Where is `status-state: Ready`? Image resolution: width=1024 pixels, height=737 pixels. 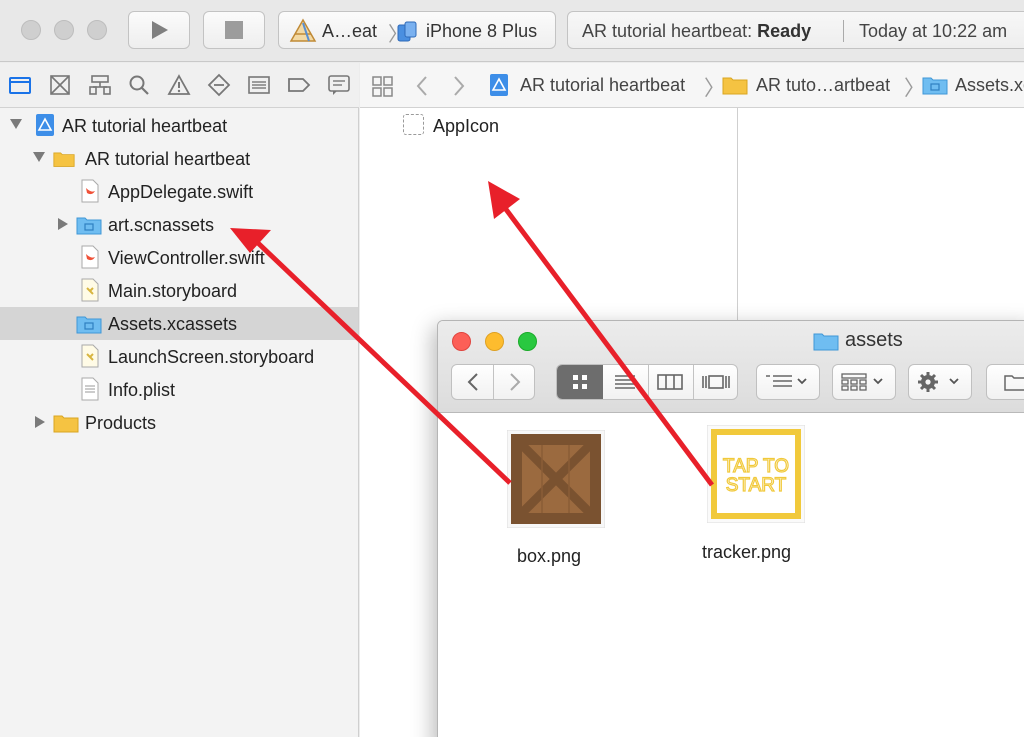 status-state: Ready is located at coordinates (784, 31).